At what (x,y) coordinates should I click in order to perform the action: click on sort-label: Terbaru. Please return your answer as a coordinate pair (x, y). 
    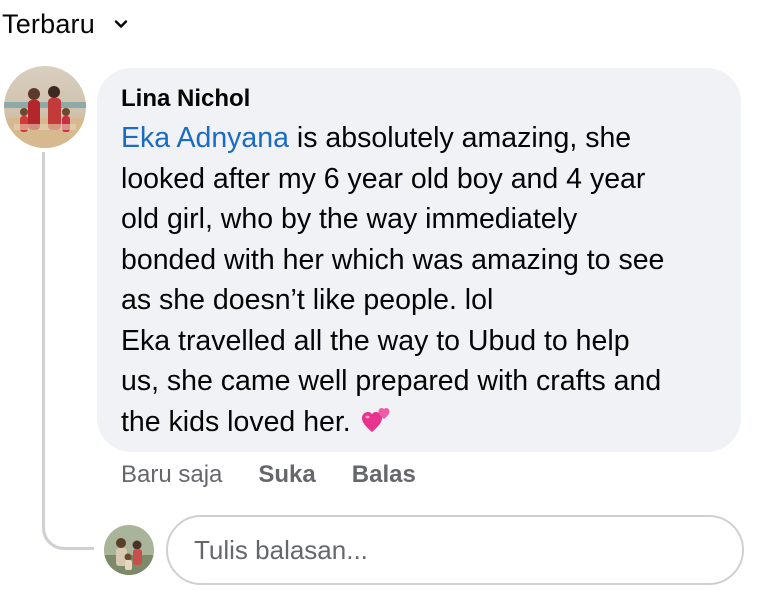
    Looking at the image, I should click on (48, 23).